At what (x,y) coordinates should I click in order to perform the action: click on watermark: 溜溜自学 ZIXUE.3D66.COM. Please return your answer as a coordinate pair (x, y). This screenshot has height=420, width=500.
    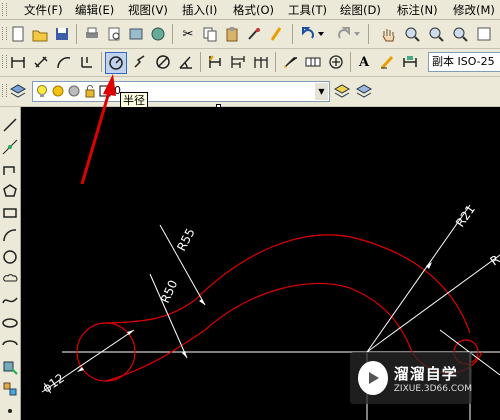
    Looking at the image, I should click on (411, 378).